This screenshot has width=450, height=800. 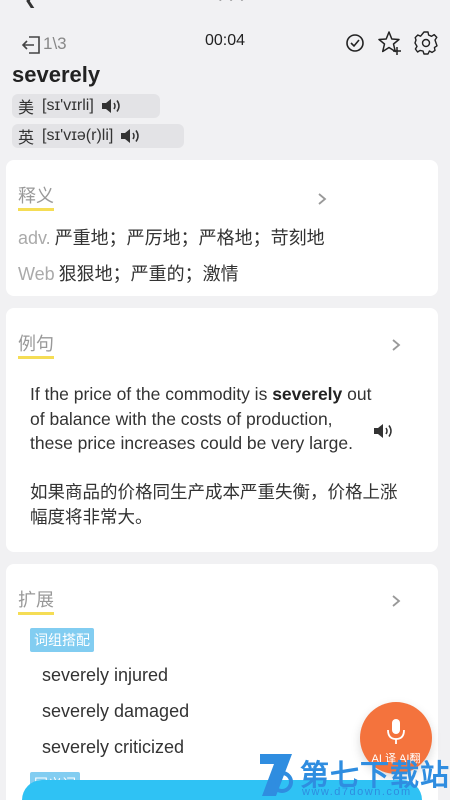 I want to click on gear-icon, so click(x=426, y=43).